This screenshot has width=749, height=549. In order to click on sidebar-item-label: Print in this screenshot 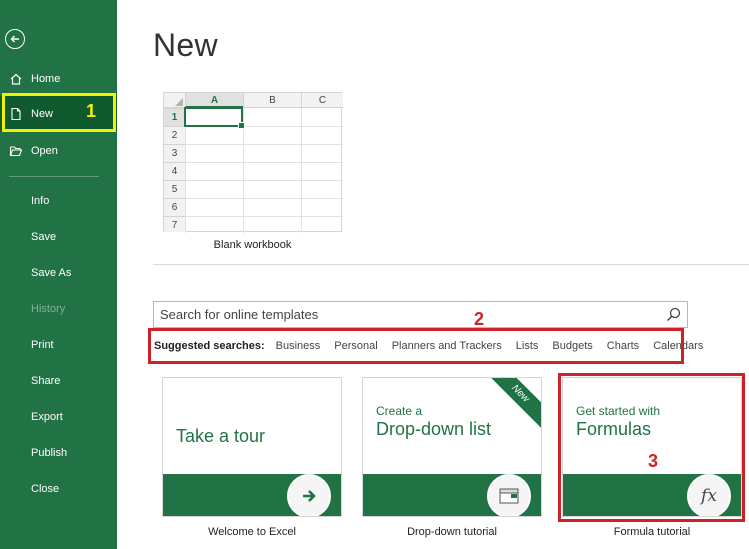, I will do `click(42, 345)`.